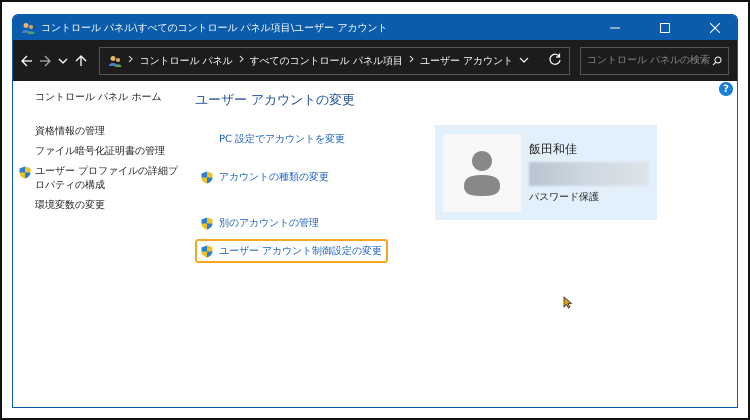 This screenshot has width=750, height=420. What do you see at coordinates (107, 179) in the screenshot?
I see `sidebar-link: ユーザー プロファイルの詳細プロパティの構成` at bounding box center [107, 179].